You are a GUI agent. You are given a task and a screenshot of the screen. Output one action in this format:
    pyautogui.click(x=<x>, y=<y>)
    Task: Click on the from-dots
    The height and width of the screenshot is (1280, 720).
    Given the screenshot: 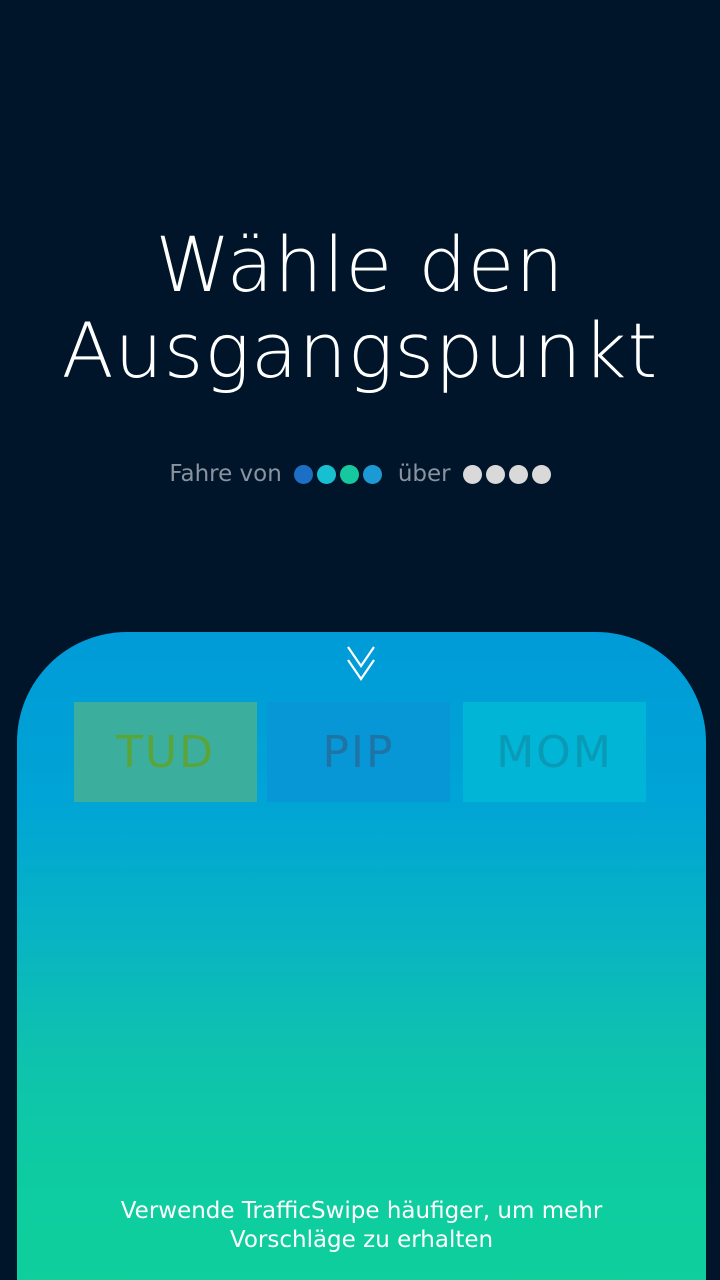 What is the action you would take?
    pyautogui.click(x=337, y=474)
    